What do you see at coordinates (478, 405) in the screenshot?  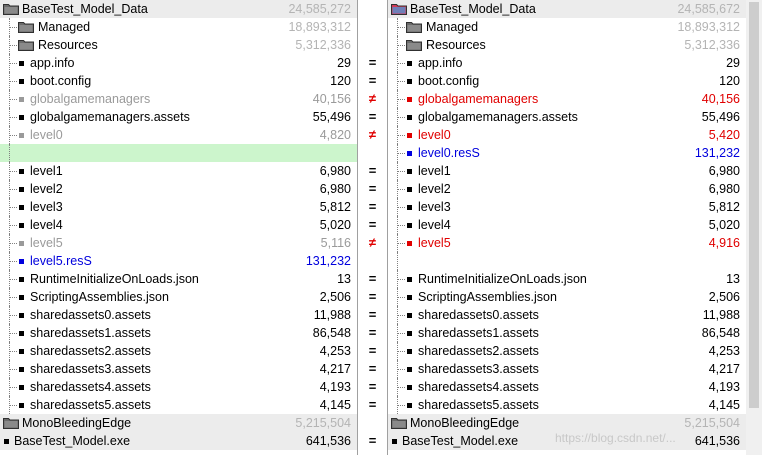 I see `file-name: sharedassets5.assets` at bounding box center [478, 405].